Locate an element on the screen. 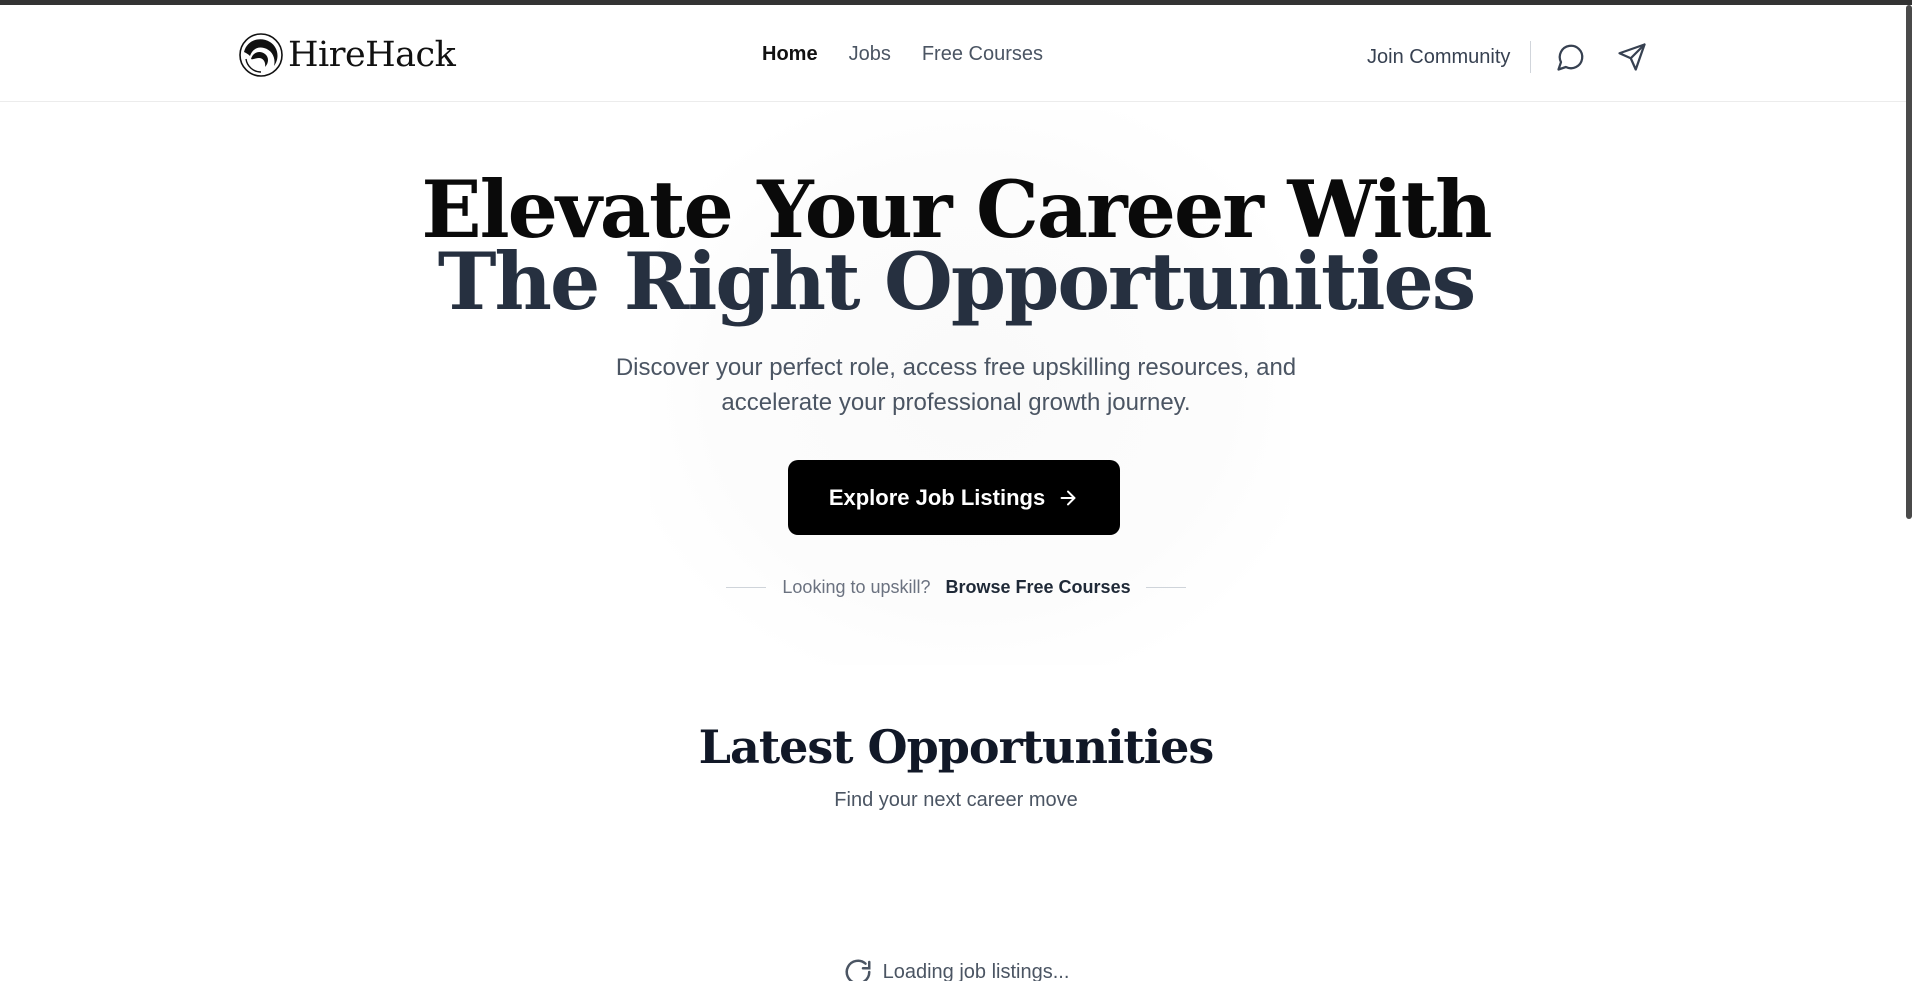  latest-opportunities-subtitle: Find your next career move is located at coordinates (956, 800).